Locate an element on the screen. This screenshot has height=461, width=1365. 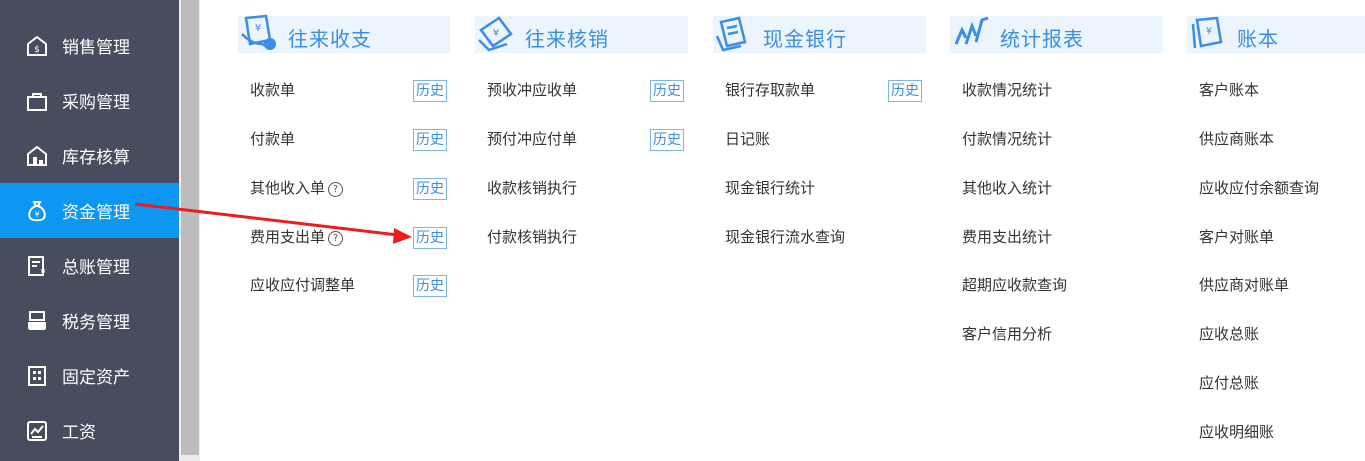
menu-link-ar-ap-adjustment: 应收应付调整单 is located at coordinates (302, 285).